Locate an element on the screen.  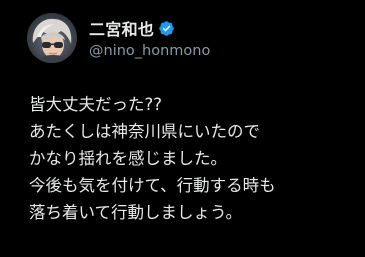
verified-badge-icon is located at coordinates (166, 28).